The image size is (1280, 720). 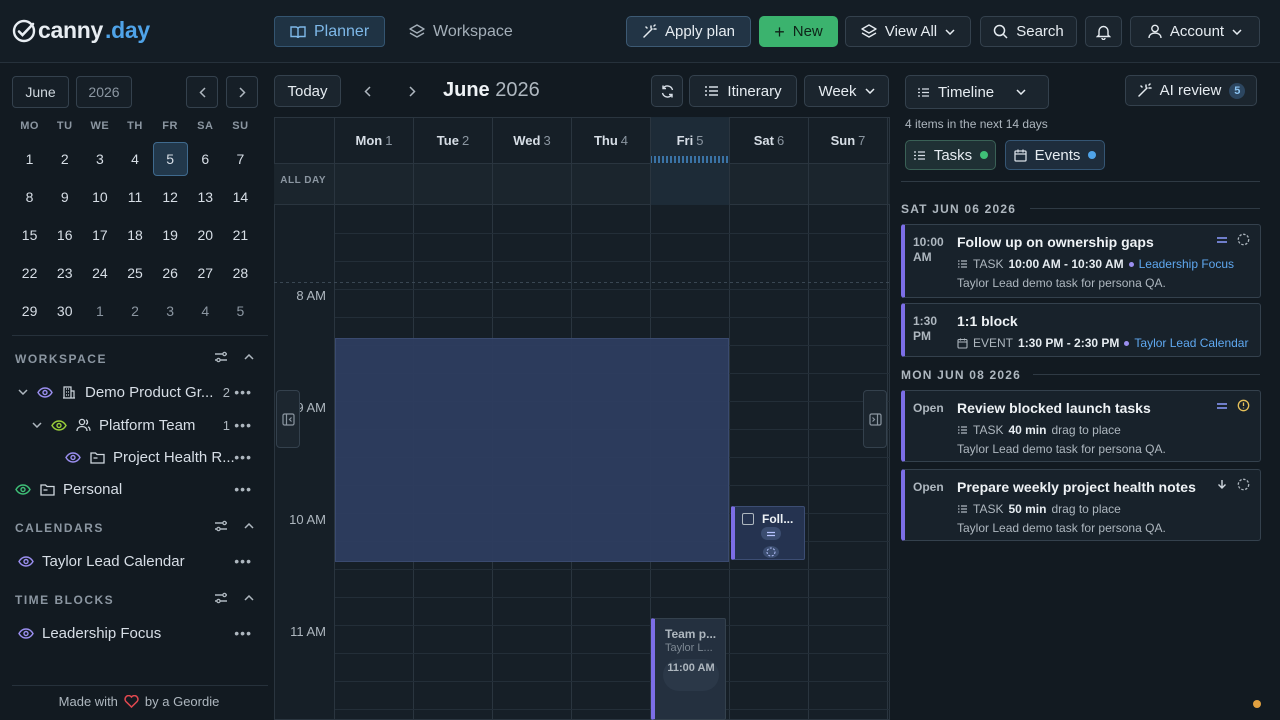 I want to click on workspace-item-platform-team: Platform Team 1 •••, so click(x=134, y=425).